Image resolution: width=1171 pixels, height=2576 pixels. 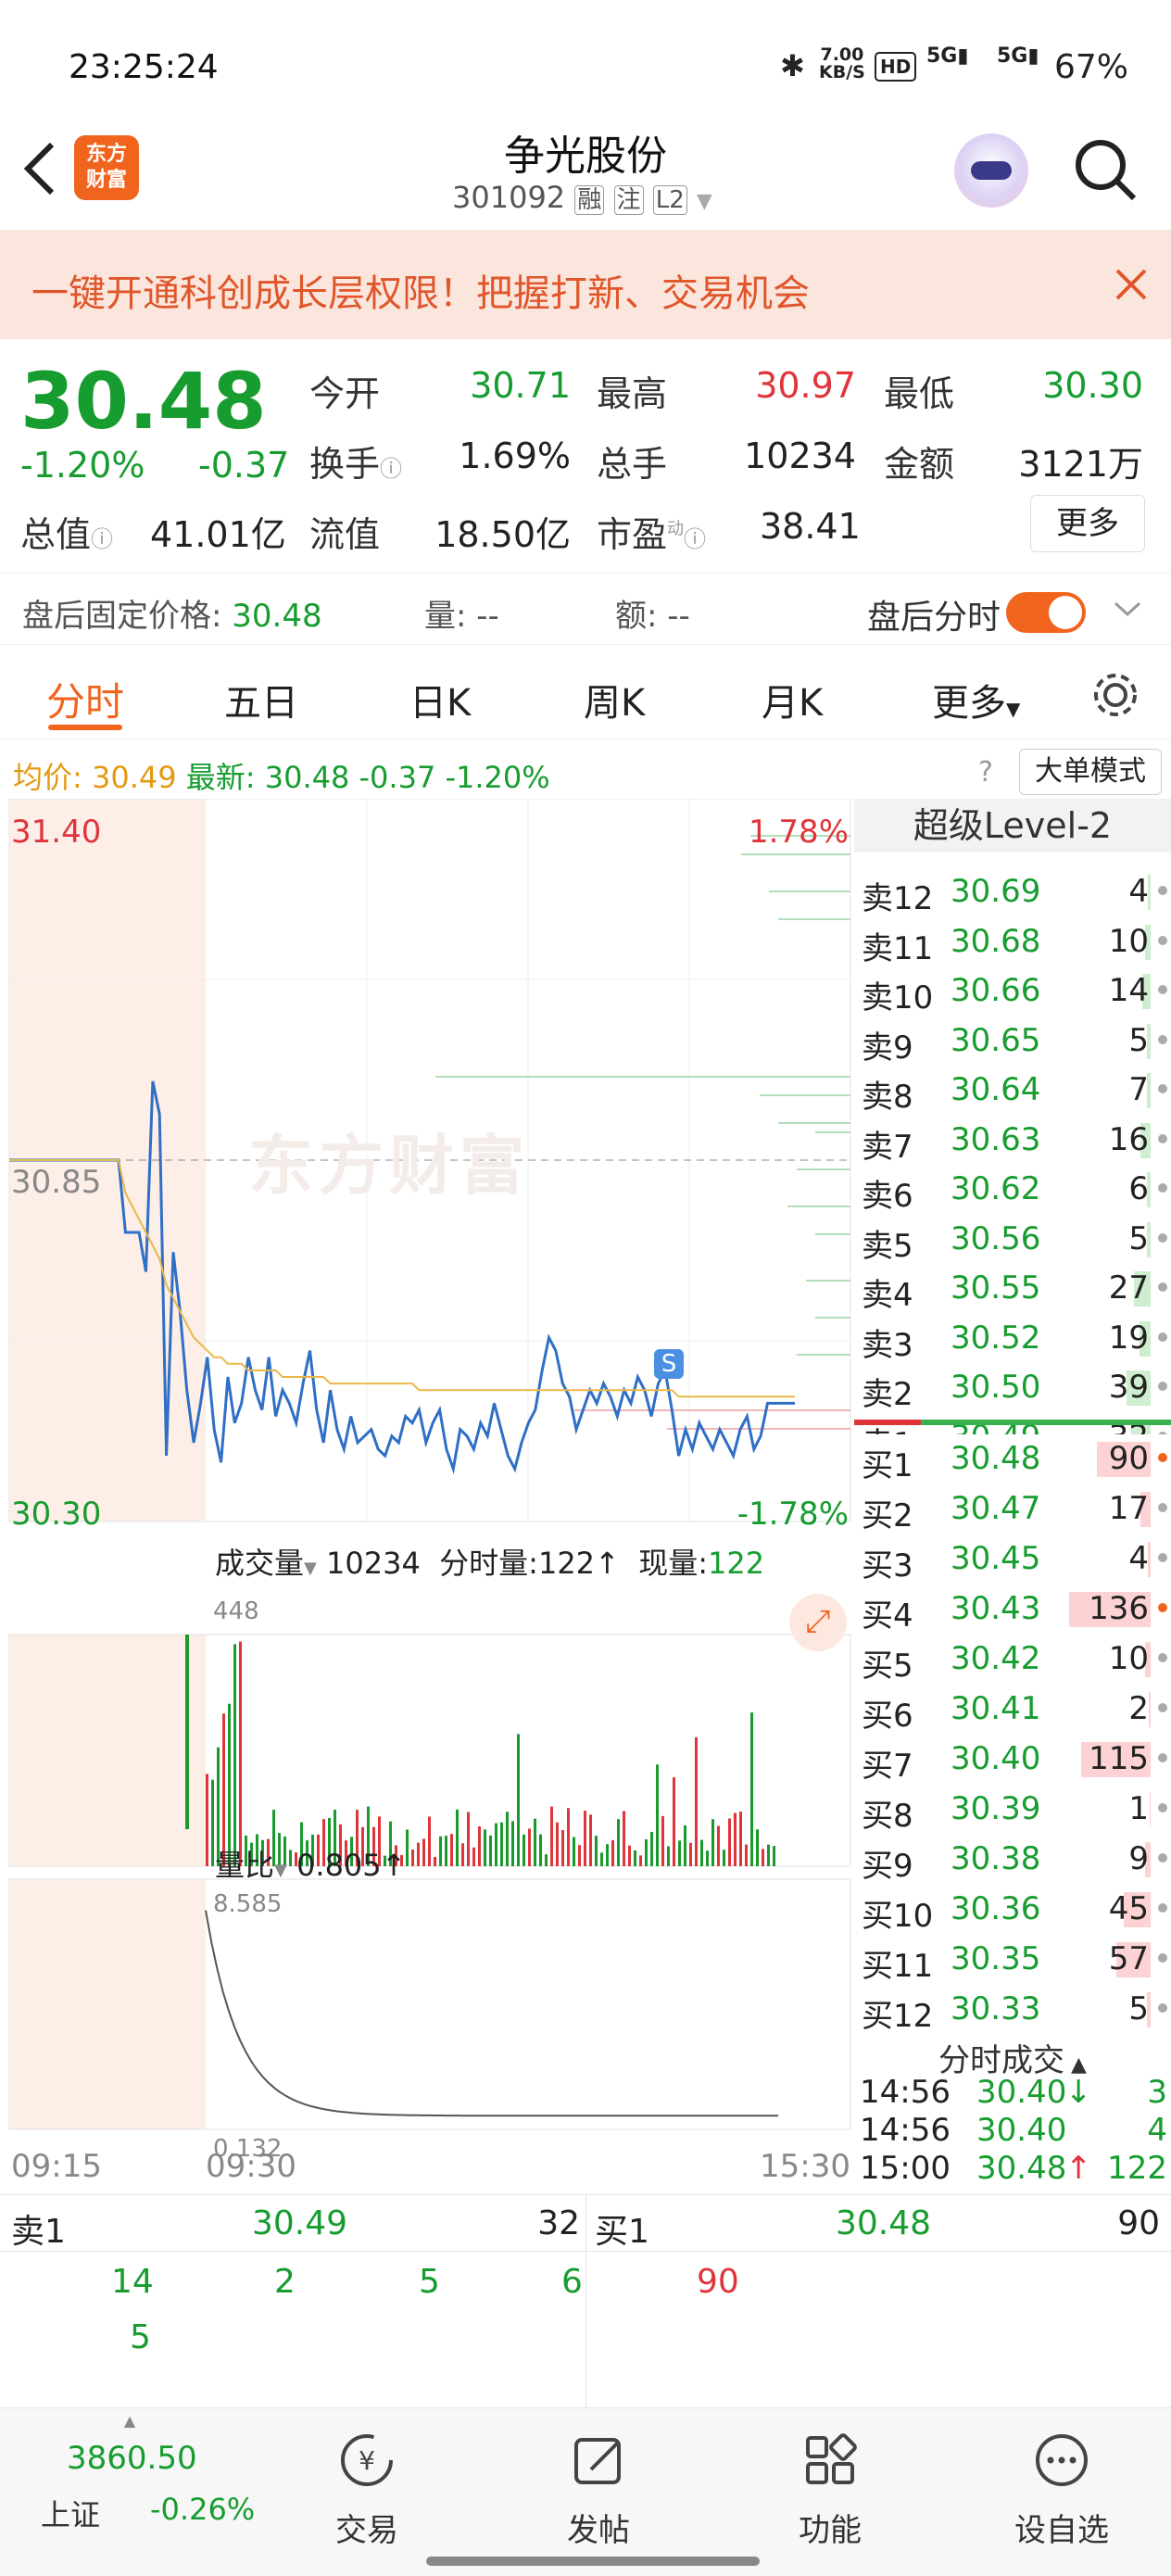 I want to click on bid-level: 买1 30.48 90, so click(x=1013, y=1460).